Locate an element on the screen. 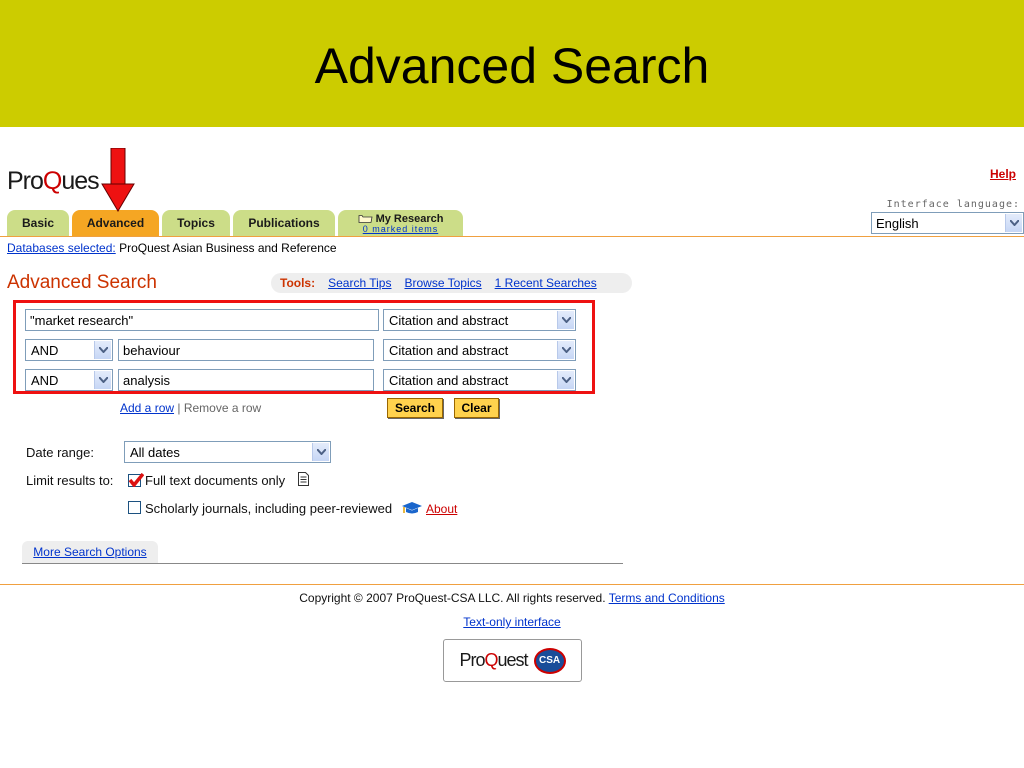 The image size is (1024, 768). terms-link: Terms and Conditions is located at coordinates (667, 598).